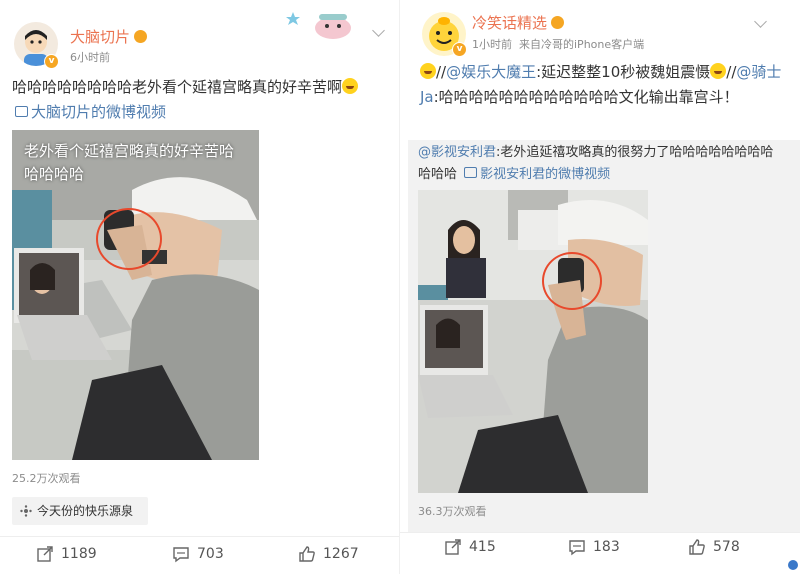 Image resolution: width=800 pixels, height=574 pixels. What do you see at coordinates (491, 72) in the screenshot?
I see `mention-link: @娱乐大魔王` at bounding box center [491, 72].